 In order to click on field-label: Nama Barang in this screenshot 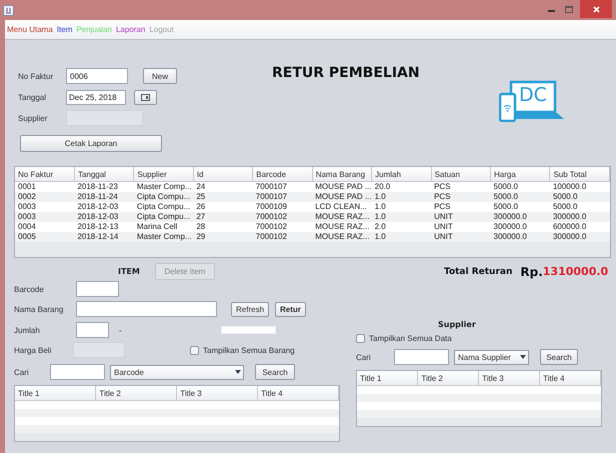, I will do `click(39, 309)`.